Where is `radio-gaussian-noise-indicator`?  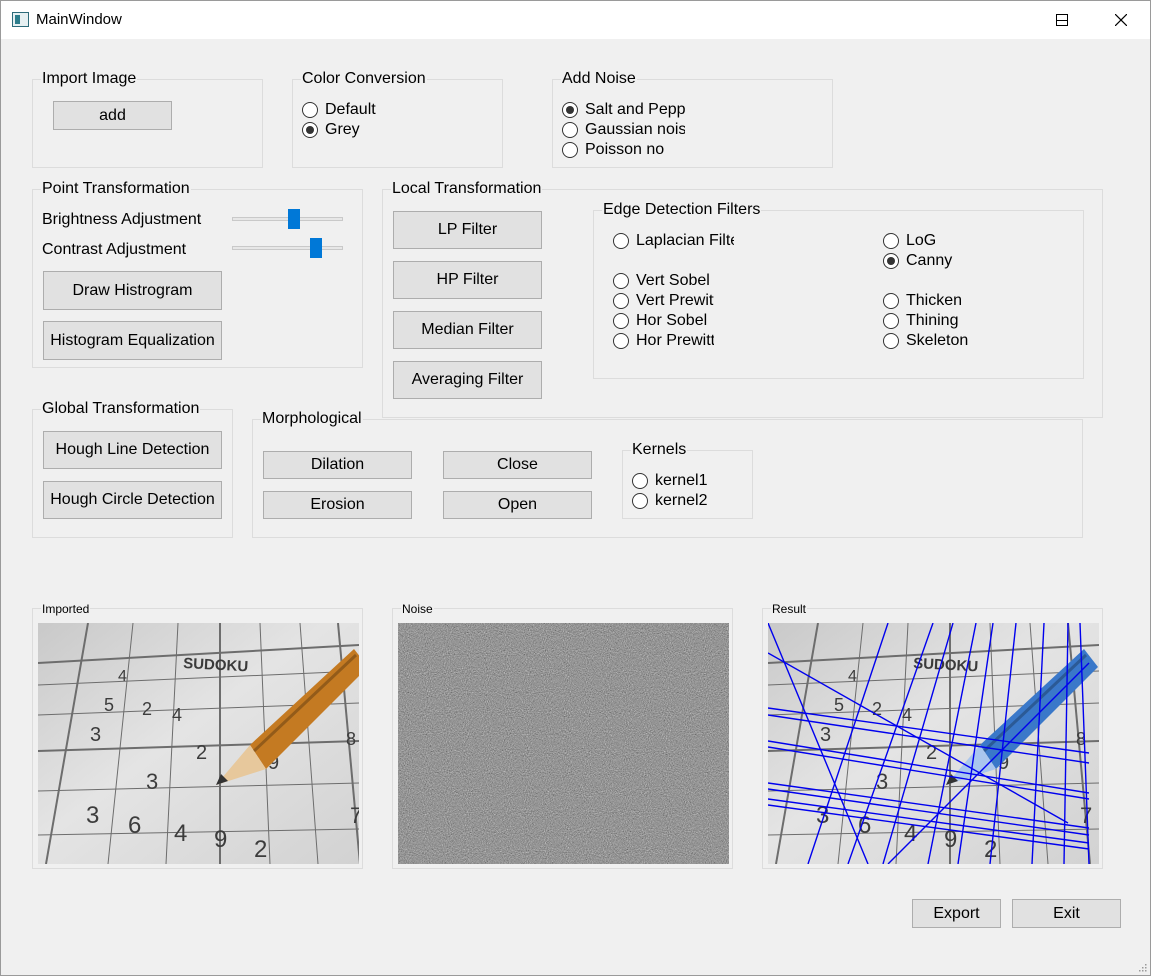
radio-gaussian-noise-indicator is located at coordinates (570, 130).